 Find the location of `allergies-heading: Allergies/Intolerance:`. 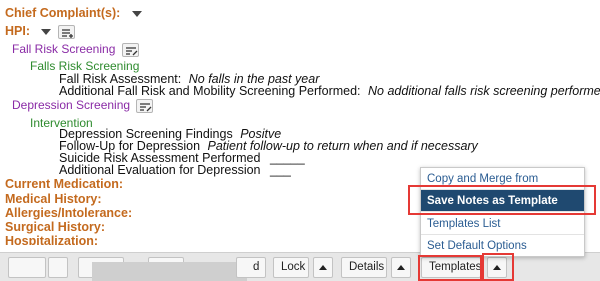

allergies-heading: Allergies/Intolerance: is located at coordinates (69, 213).